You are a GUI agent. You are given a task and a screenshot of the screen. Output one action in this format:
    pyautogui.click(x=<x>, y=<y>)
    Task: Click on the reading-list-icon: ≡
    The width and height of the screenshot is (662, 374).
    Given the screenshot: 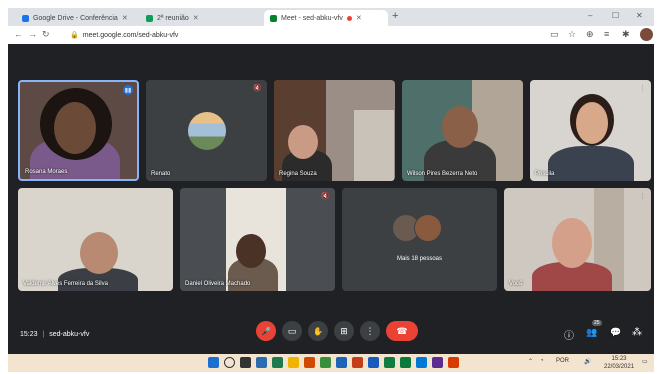 What is the action you would take?
    pyautogui.click(x=606, y=34)
    